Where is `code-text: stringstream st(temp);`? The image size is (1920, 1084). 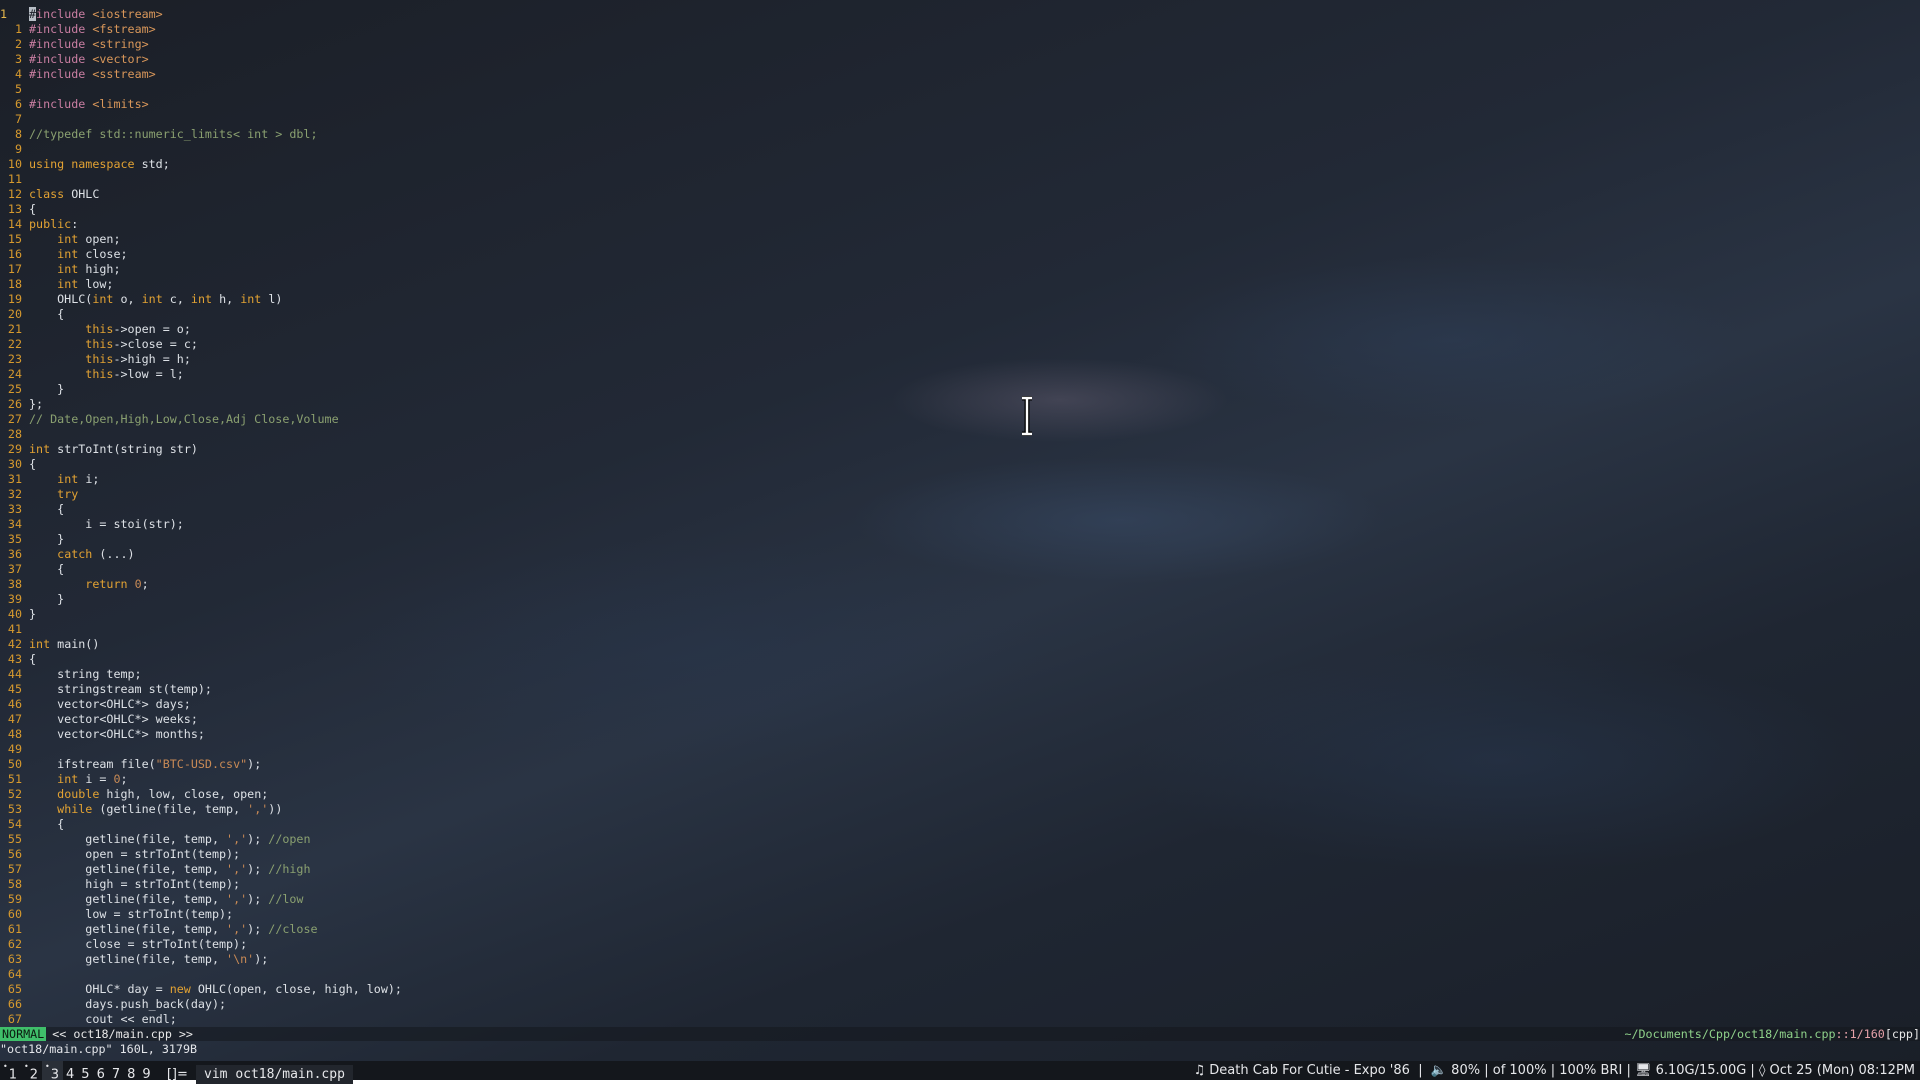
code-text: stringstream st(temp); is located at coordinates (120, 689).